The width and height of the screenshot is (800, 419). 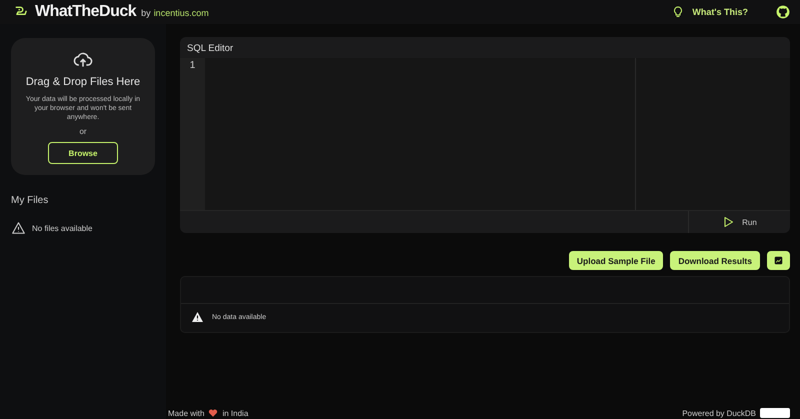 I want to click on browse-button: Browse, so click(x=83, y=153).